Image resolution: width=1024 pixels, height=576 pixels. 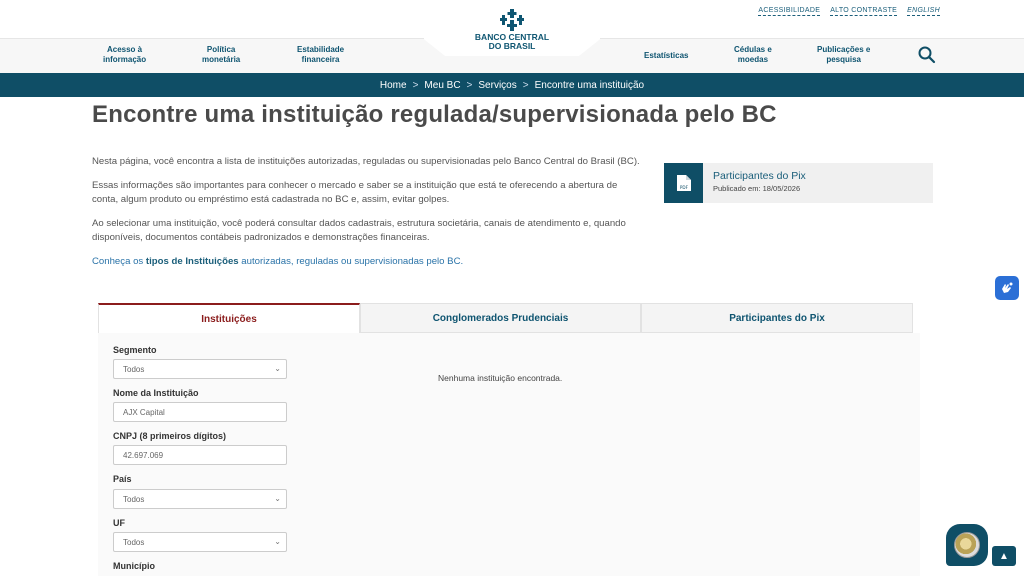 I want to click on tab-instituicoes: Instituições, so click(x=229, y=318).